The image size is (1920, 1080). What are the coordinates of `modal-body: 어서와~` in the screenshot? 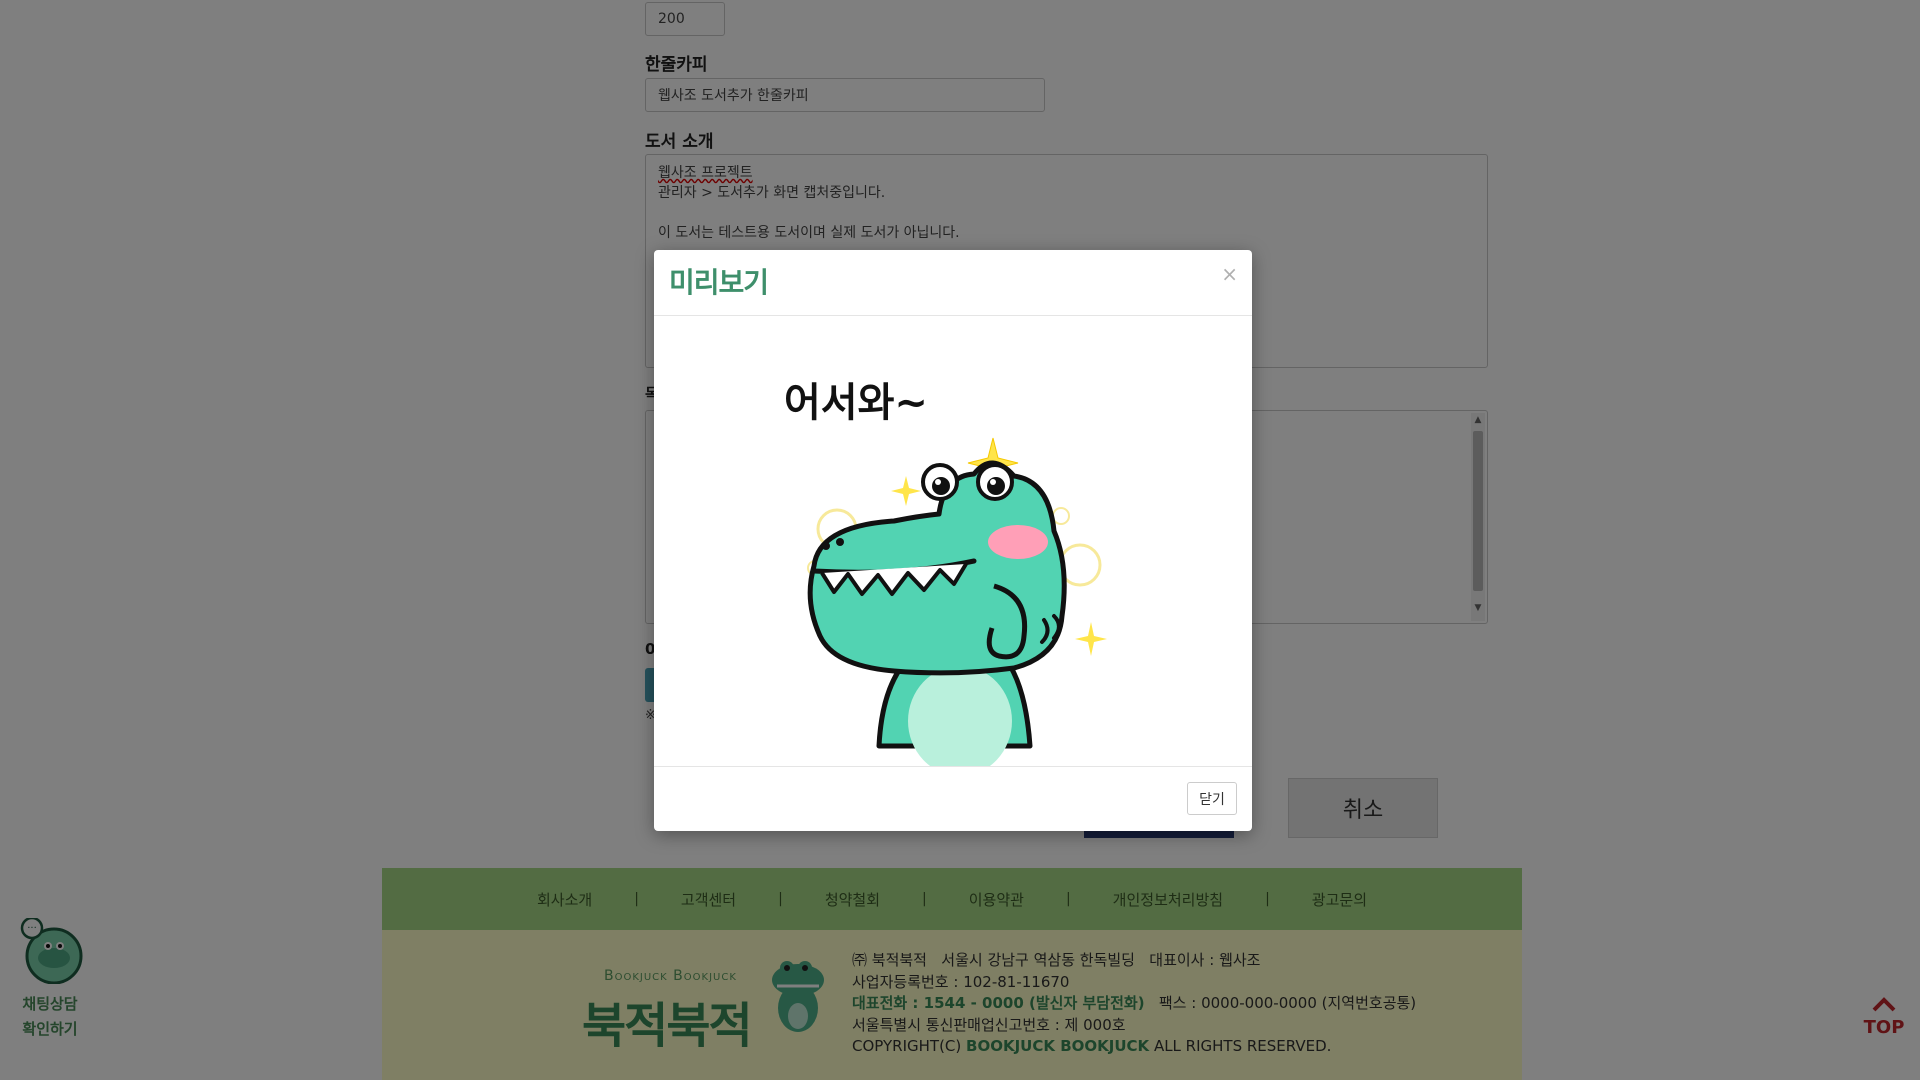 It's located at (953, 546).